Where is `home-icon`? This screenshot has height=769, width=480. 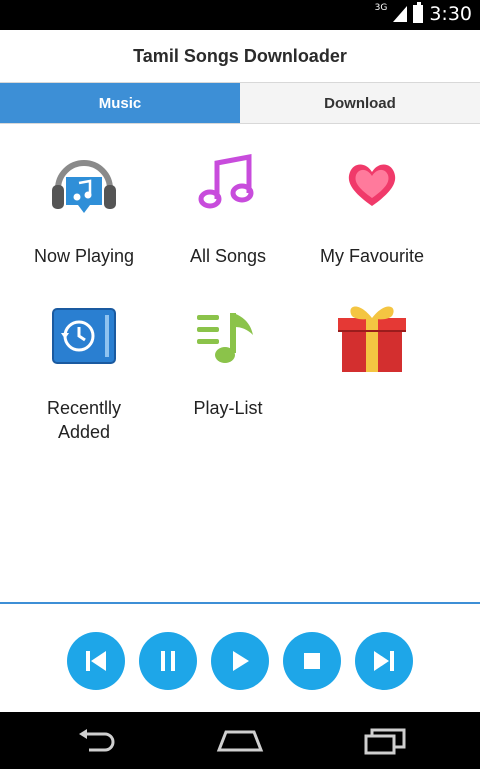 home-icon is located at coordinates (240, 741).